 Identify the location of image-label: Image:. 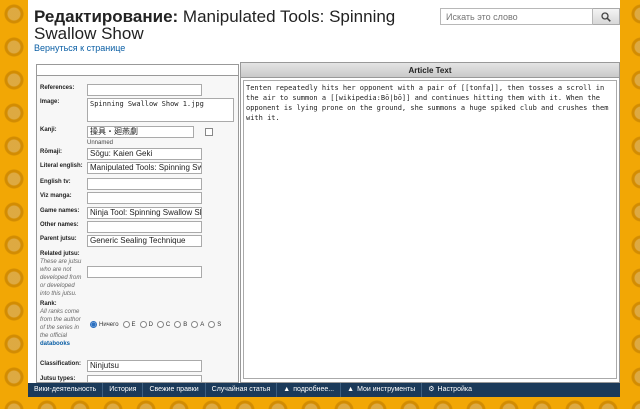
(50, 102).